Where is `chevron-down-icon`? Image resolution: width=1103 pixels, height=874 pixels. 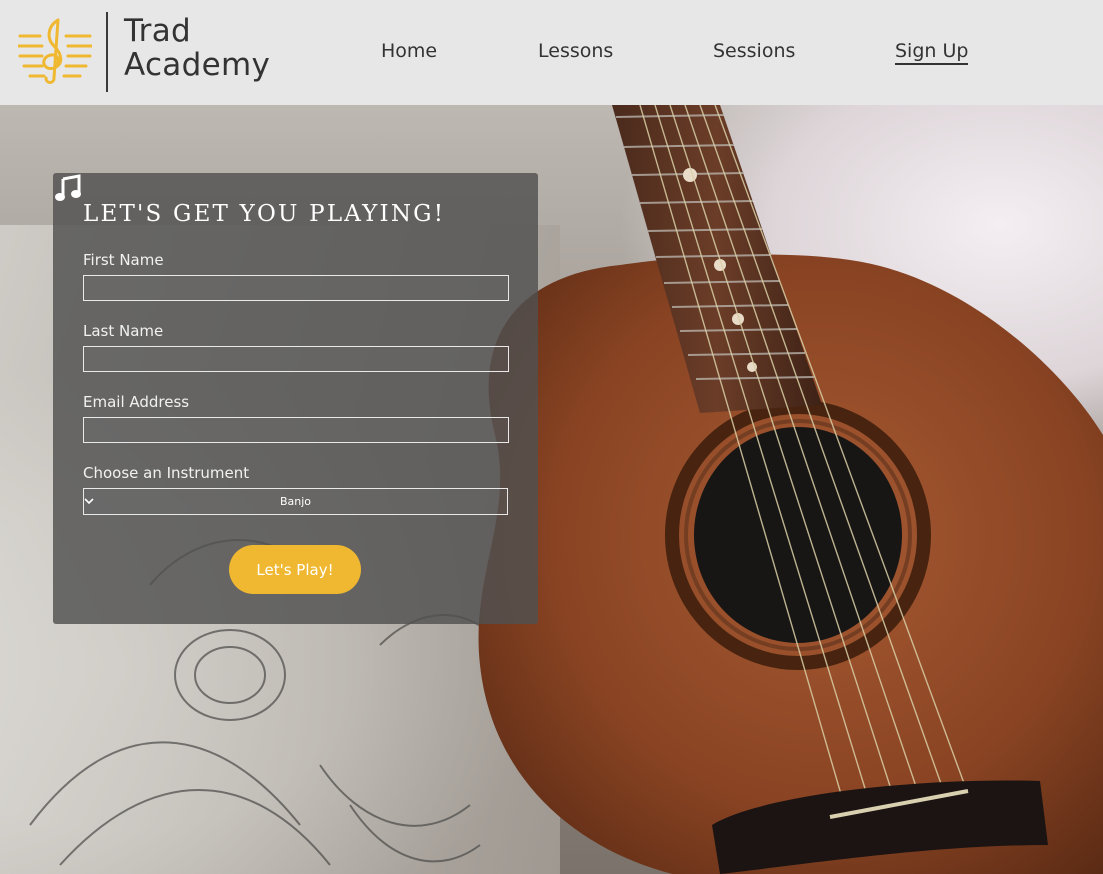
chevron-down-icon is located at coordinates (89, 501).